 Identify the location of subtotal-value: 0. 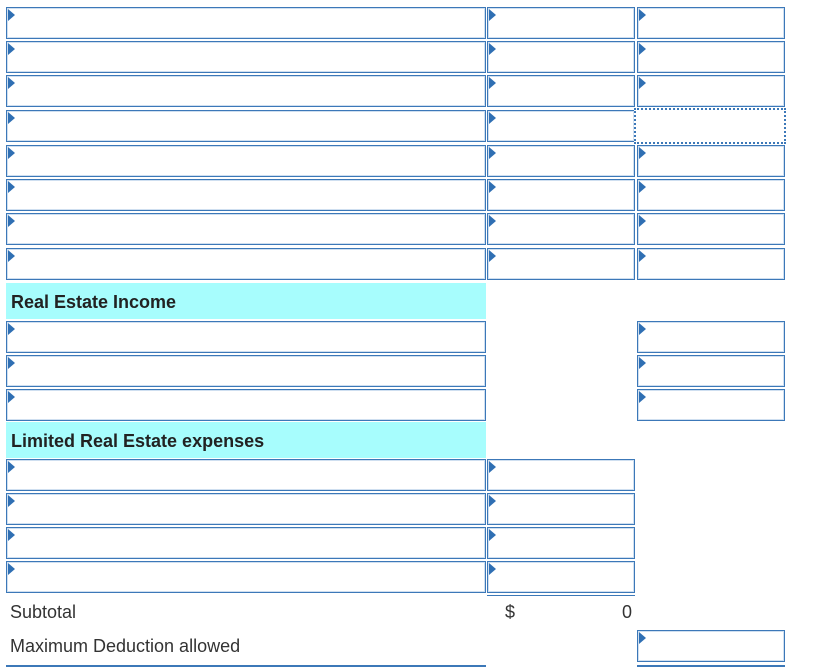
(626, 612).